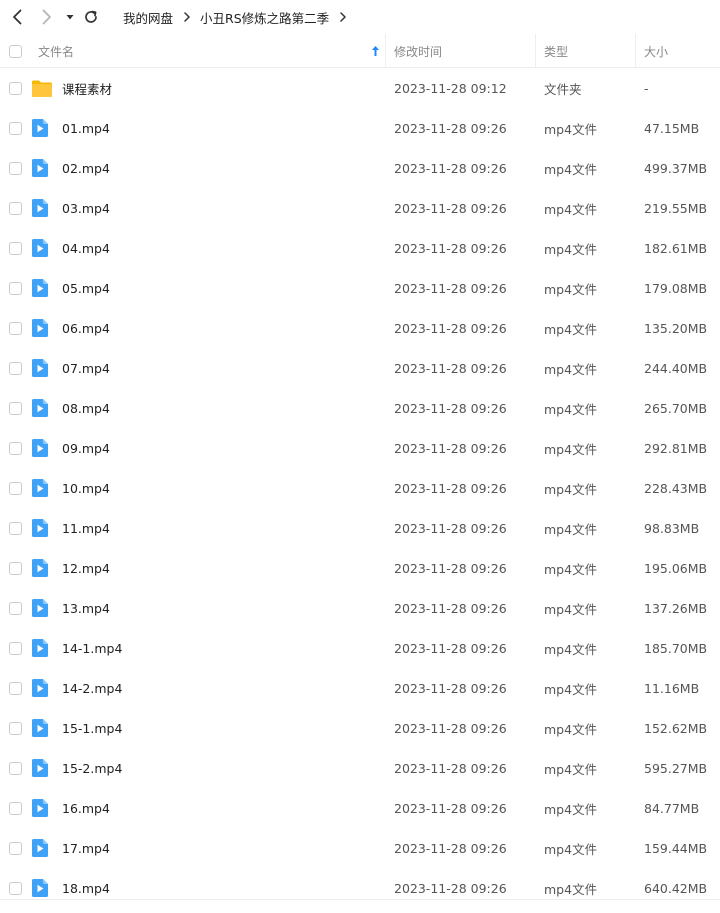  Describe the element at coordinates (86, 208) in the screenshot. I see `file-name: 03.mp4` at that location.